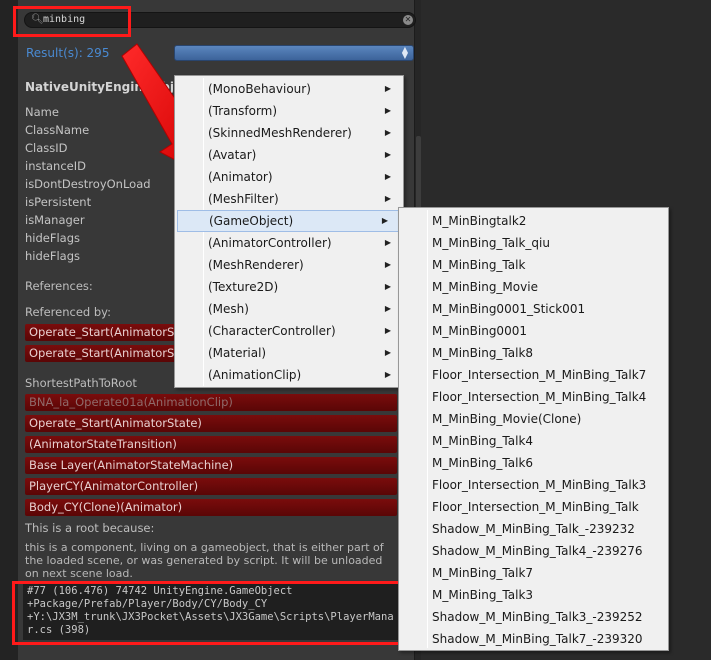 The height and width of the screenshot is (660, 711). What do you see at coordinates (55, 166) in the screenshot?
I see `field-label: instanceID` at bounding box center [55, 166].